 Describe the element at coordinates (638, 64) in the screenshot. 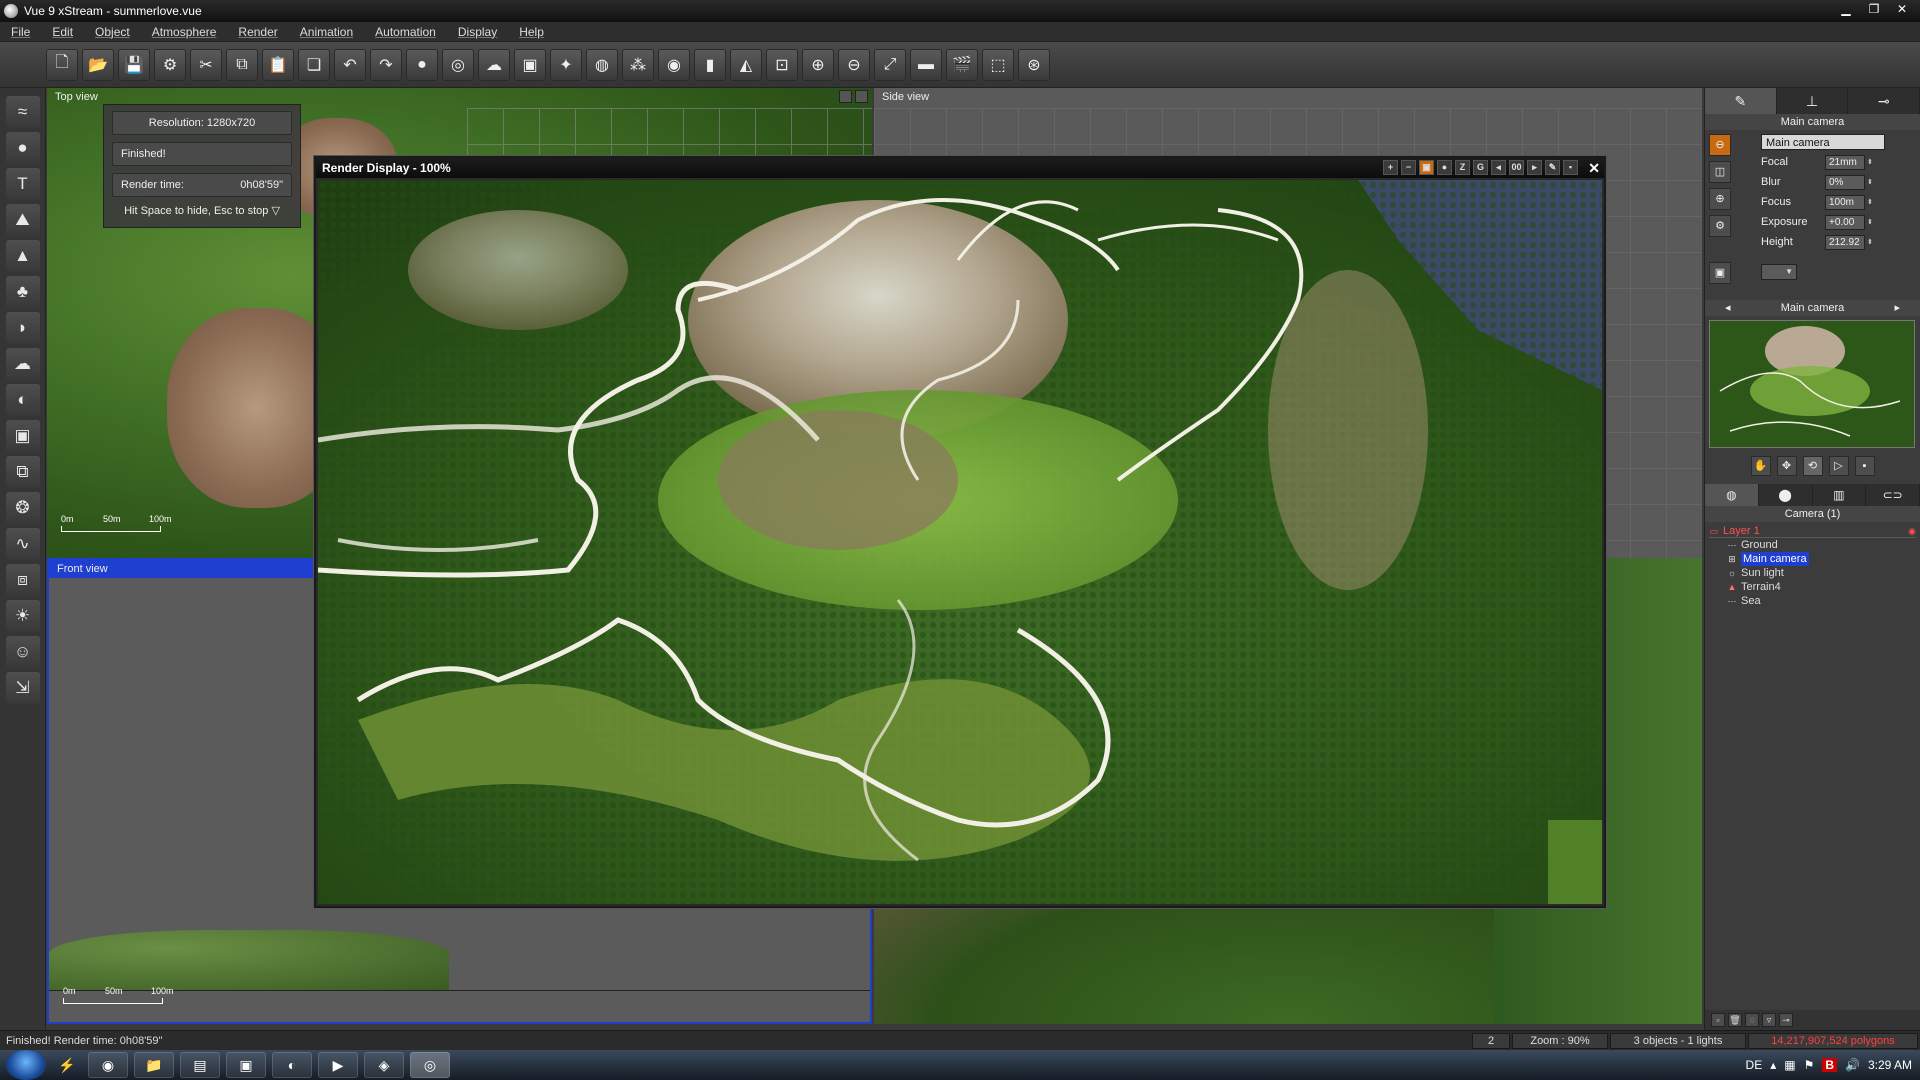

I see `material-icon: ⁂` at that location.